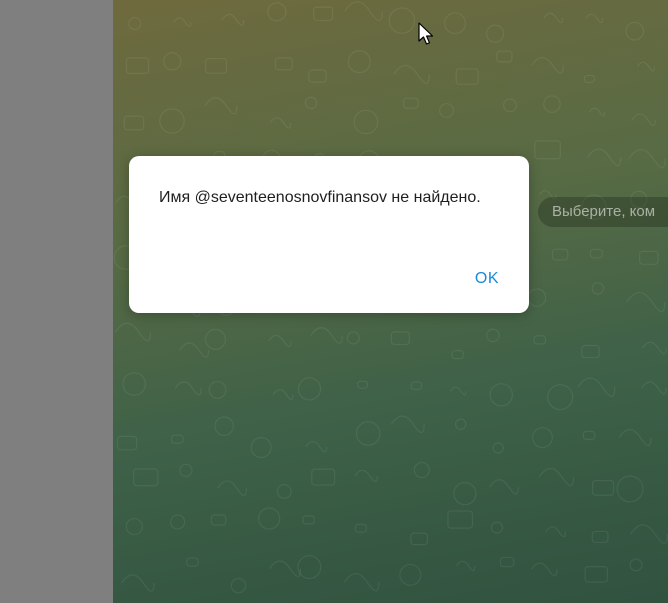 This screenshot has height=603, width=668. I want to click on service-message-pill: Выберите, ком, so click(603, 212).